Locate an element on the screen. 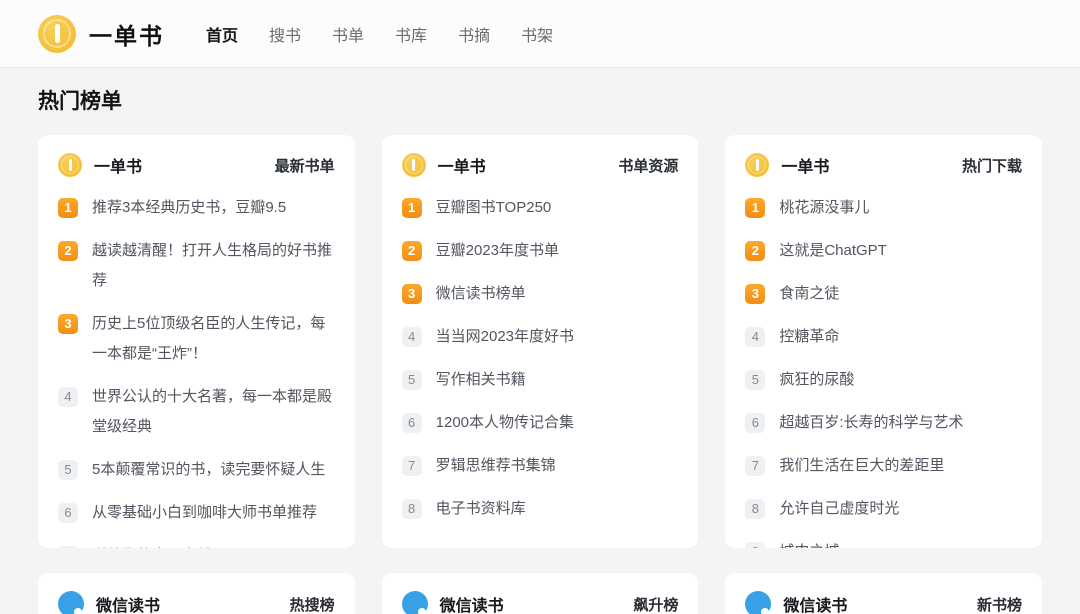 The height and width of the screenshot is (614, 1080). rank-item: 8 允许自己虚度时光 is located at coordinates (883, 508).